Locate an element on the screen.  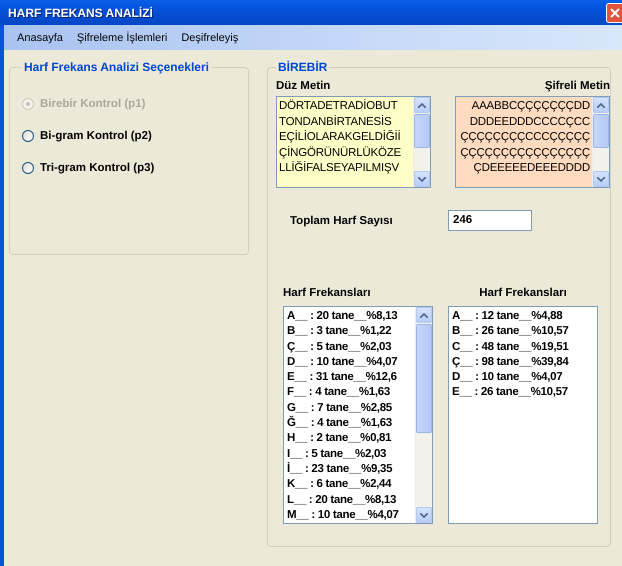
list-item: G__ : 7 tane__%2,85 is located at coordinates (350, 408).